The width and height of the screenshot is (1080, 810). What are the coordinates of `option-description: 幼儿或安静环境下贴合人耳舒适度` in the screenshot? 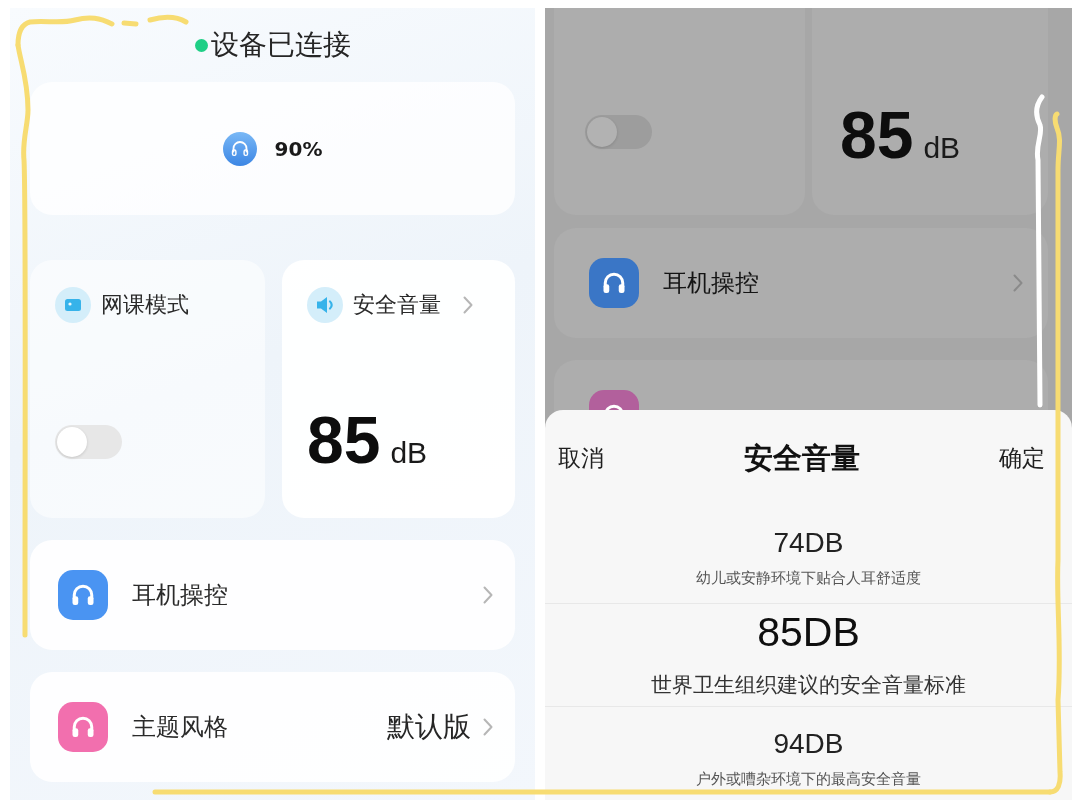 It's located at (808, 578).